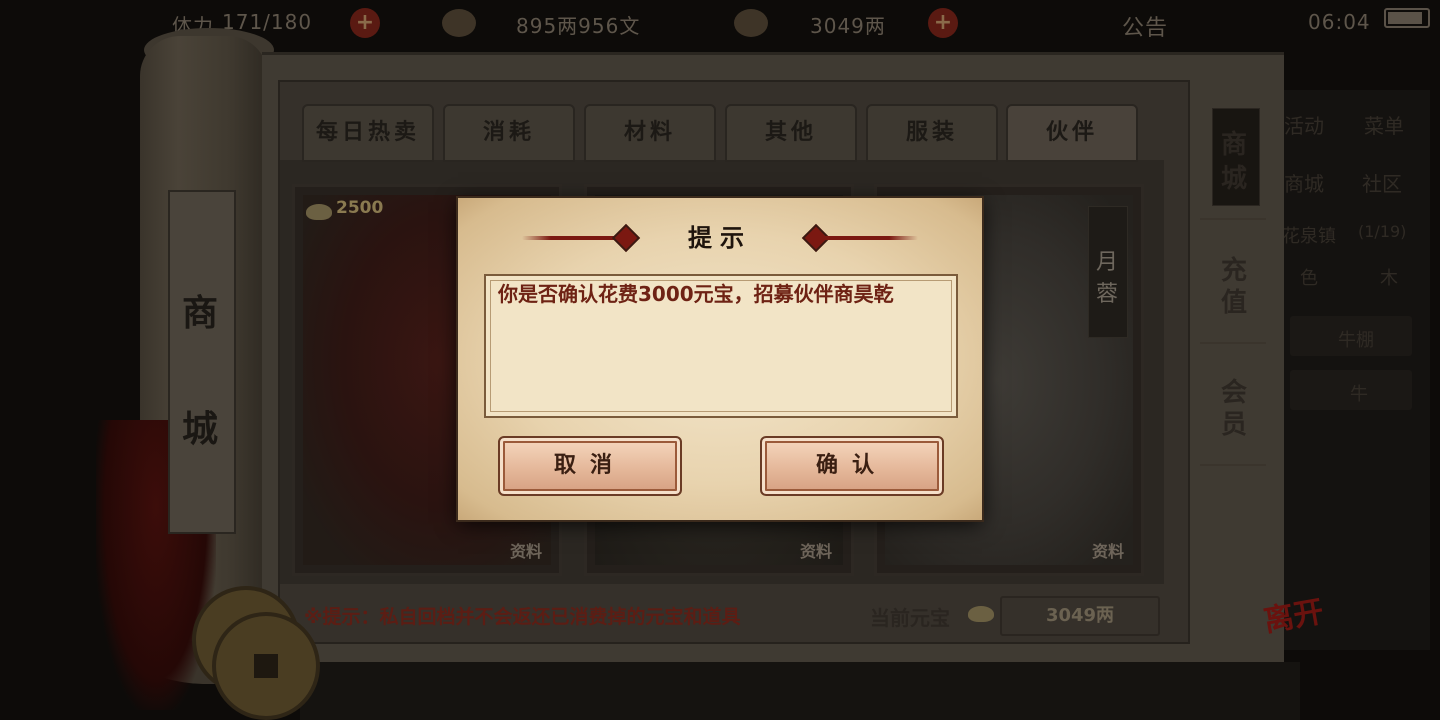 This screenshot has height=720, width=1440. Describe the element at coordinates (852, 466) in the screenshot. I see `confirm-button: 确认` at that location.